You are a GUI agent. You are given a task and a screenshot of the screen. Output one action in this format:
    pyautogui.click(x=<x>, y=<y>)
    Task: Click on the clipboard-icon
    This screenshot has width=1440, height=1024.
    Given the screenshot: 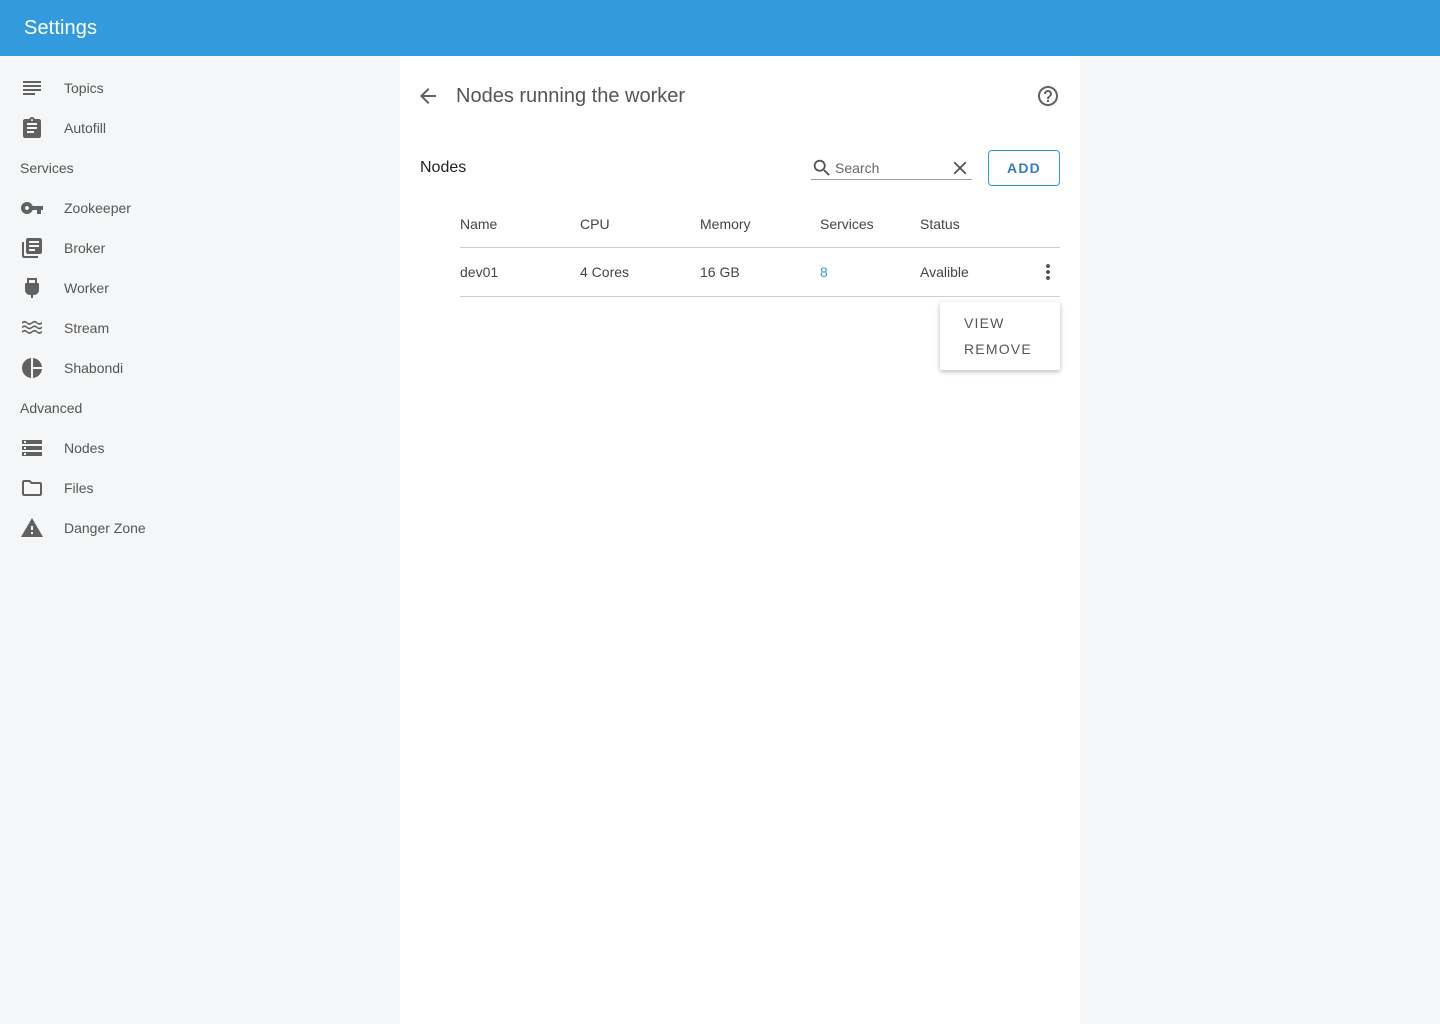 What is the action you would take?
    pyautogui.click(x=32, y=128)
    